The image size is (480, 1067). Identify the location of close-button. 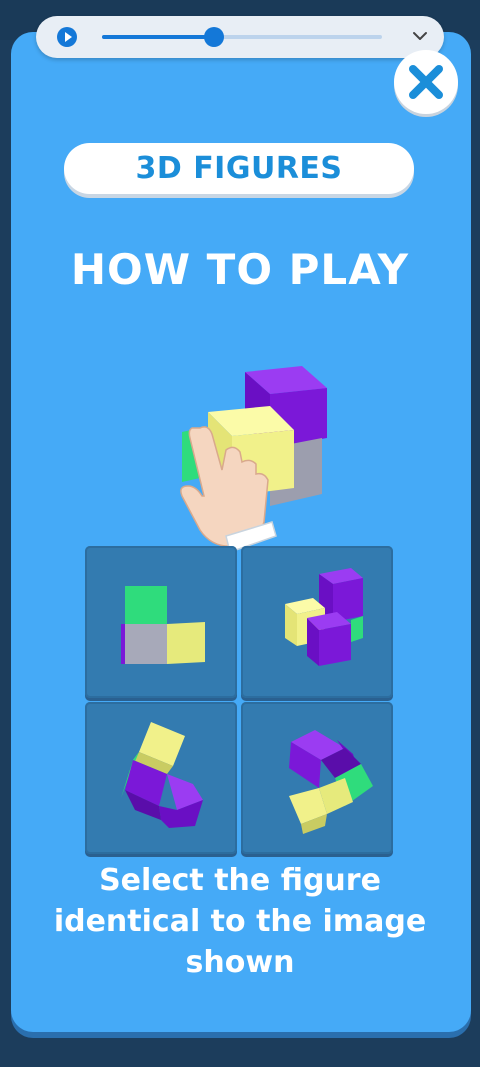
(426, 82).